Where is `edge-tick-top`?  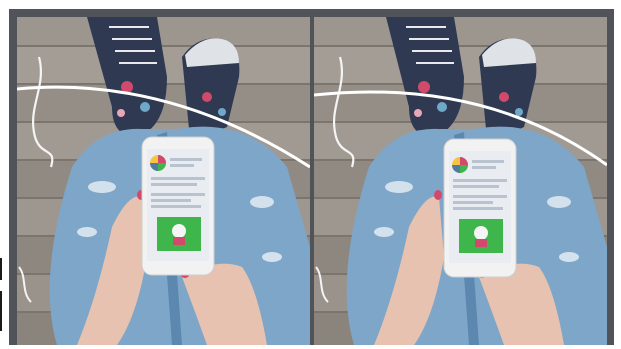
edge-tick-top is located at coordinates (1, 269).